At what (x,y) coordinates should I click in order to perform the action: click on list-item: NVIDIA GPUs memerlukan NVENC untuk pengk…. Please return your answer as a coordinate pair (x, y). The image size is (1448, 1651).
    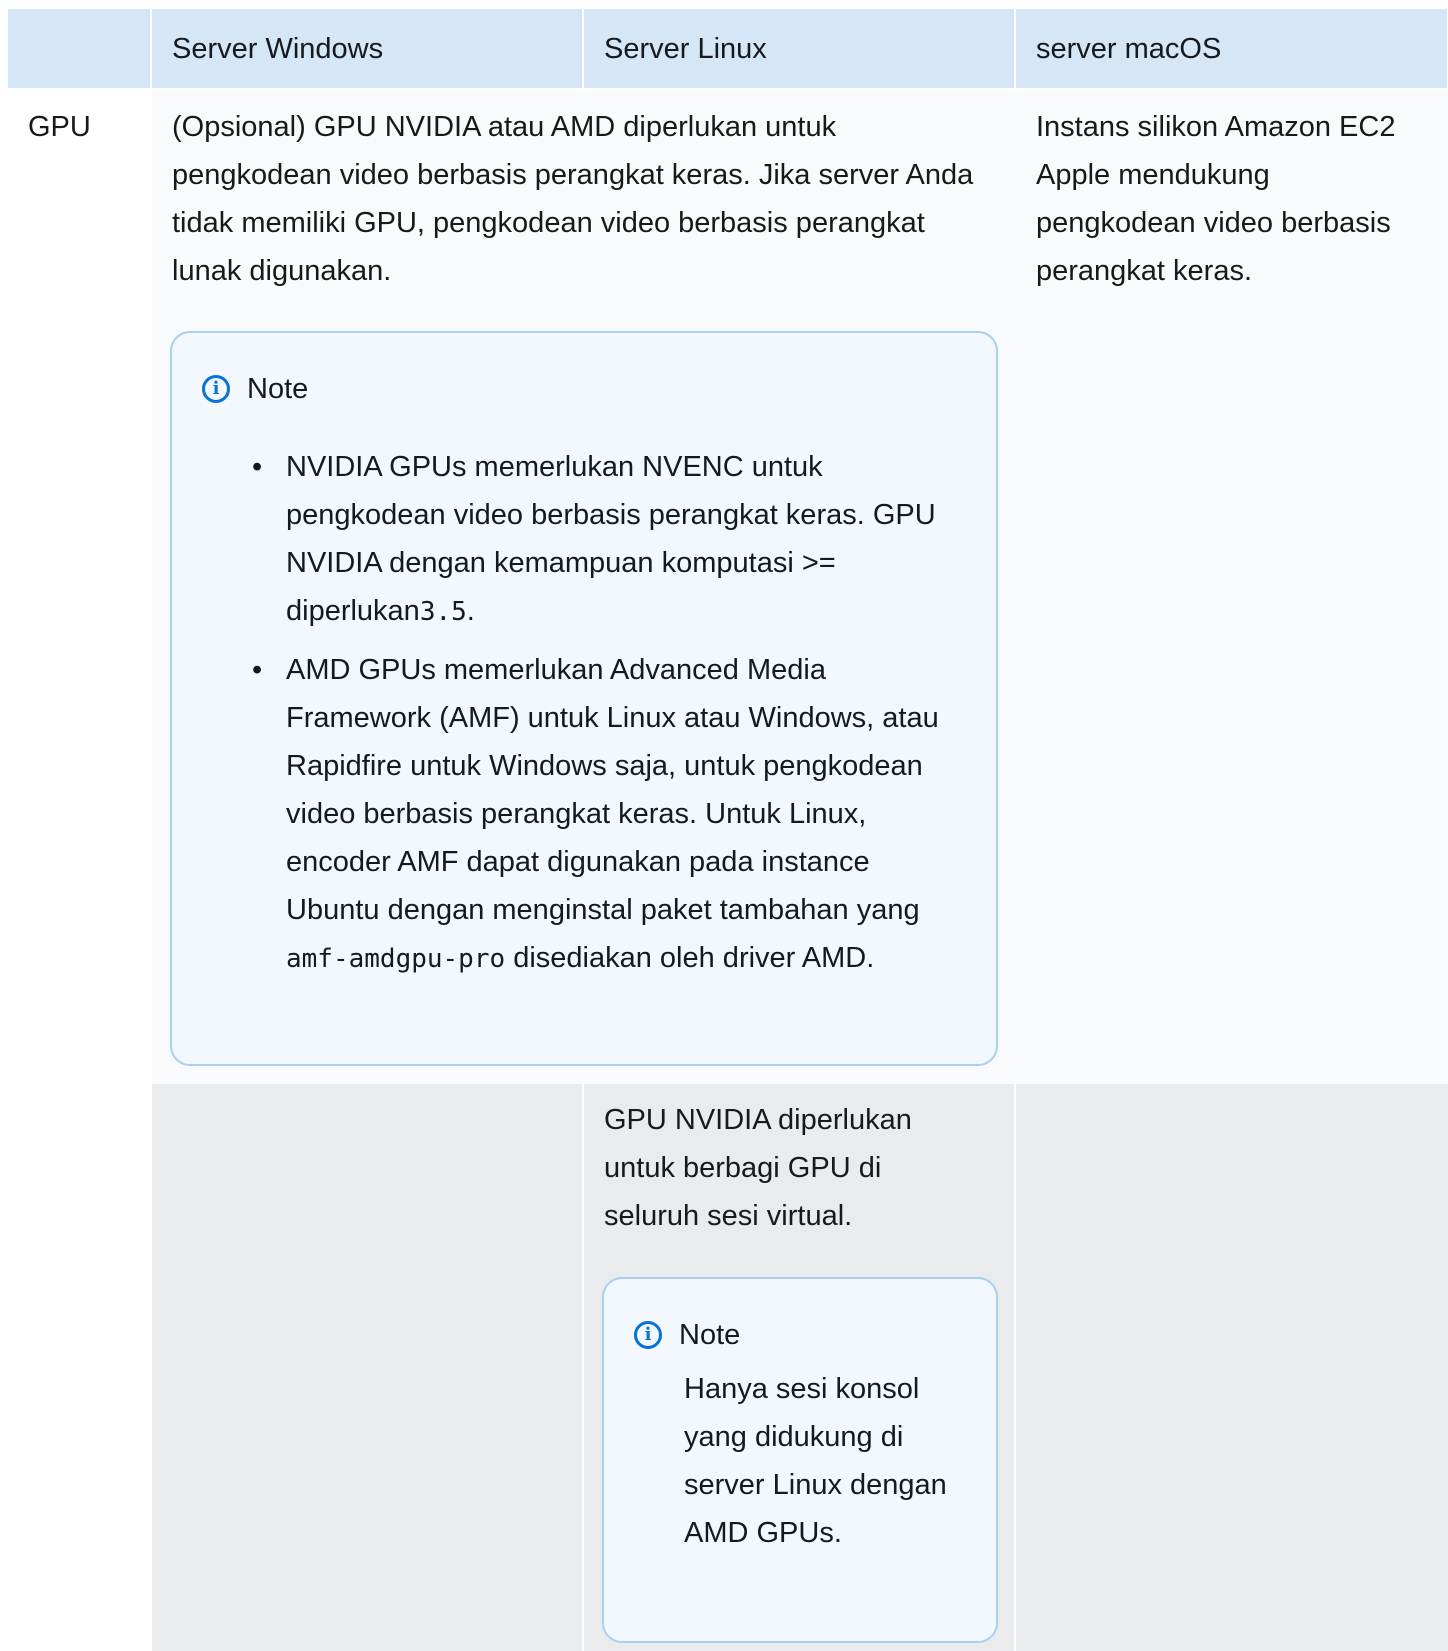
    Looking at the image, I should click on (597, 539).